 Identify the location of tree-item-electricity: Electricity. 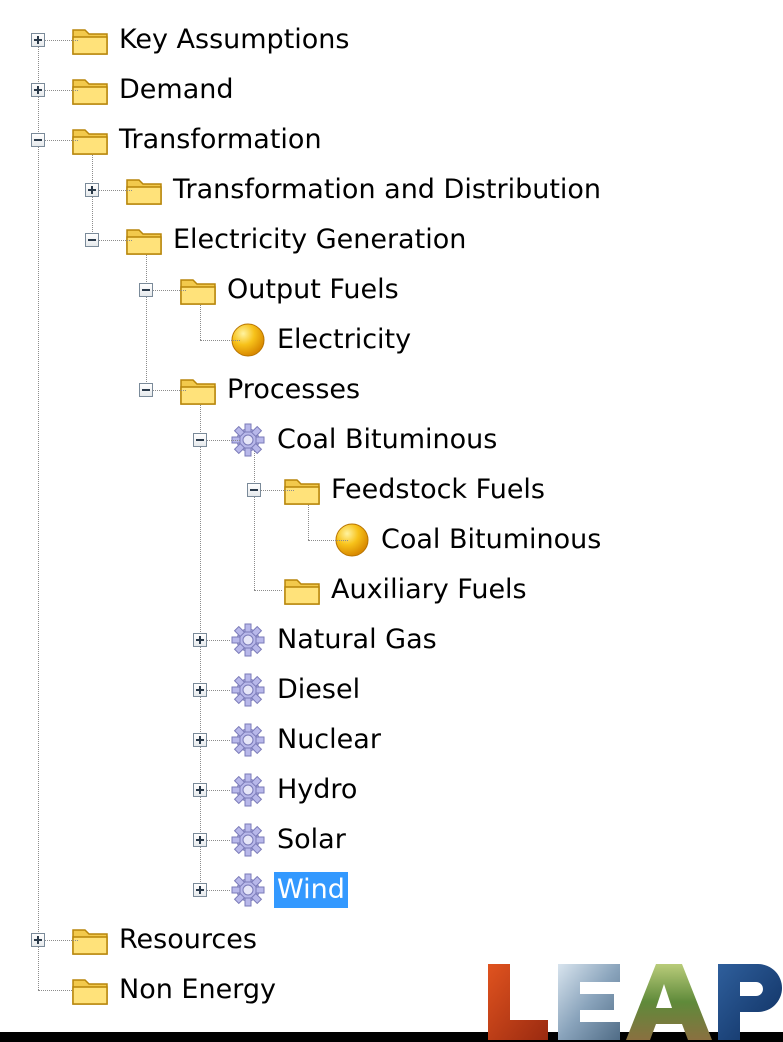
(207, 340).